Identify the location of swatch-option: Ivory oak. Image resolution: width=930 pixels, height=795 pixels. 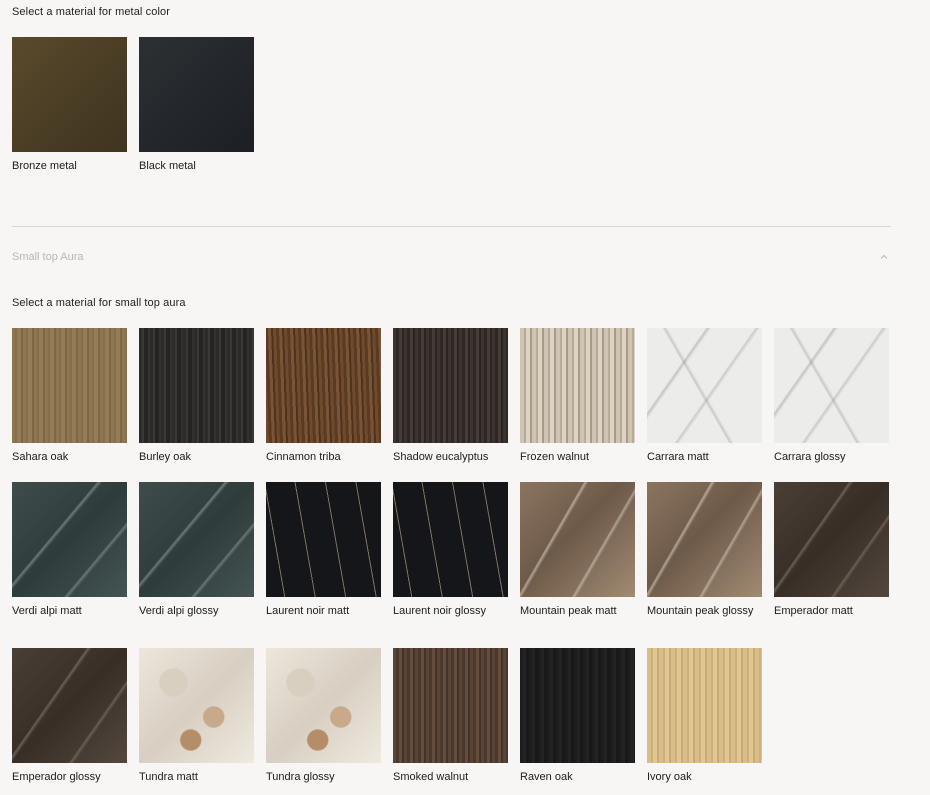
(704, 721).